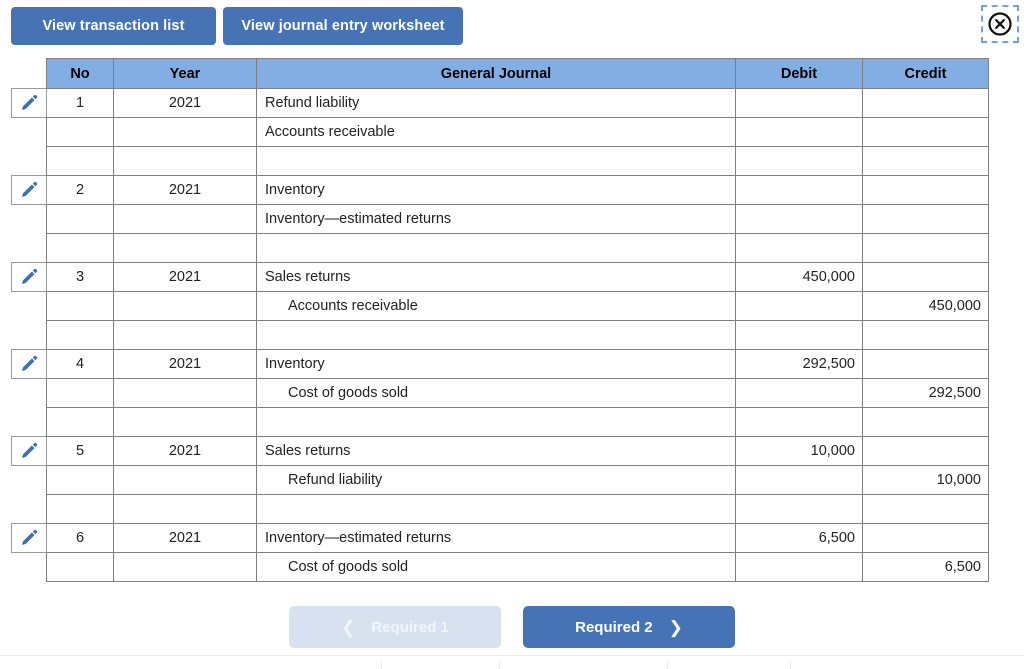  What do you see at coordinates (925, 480) in the screenshot?
I see `cell-credit: 10,000` at bounding box center [925, 480].